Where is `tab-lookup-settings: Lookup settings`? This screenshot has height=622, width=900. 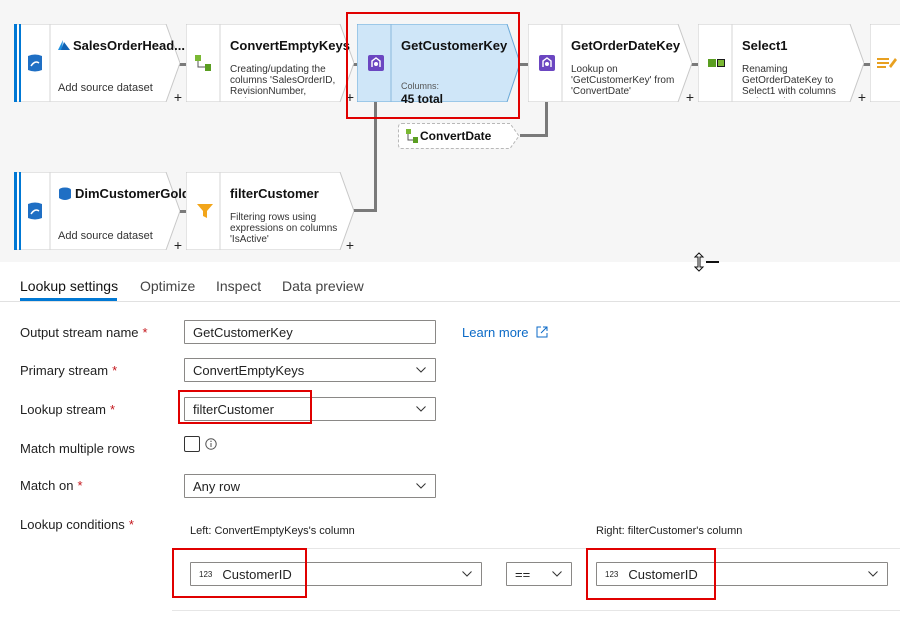 tab-lookup-settings: Lookup settings is located at coordinates (69, 286).